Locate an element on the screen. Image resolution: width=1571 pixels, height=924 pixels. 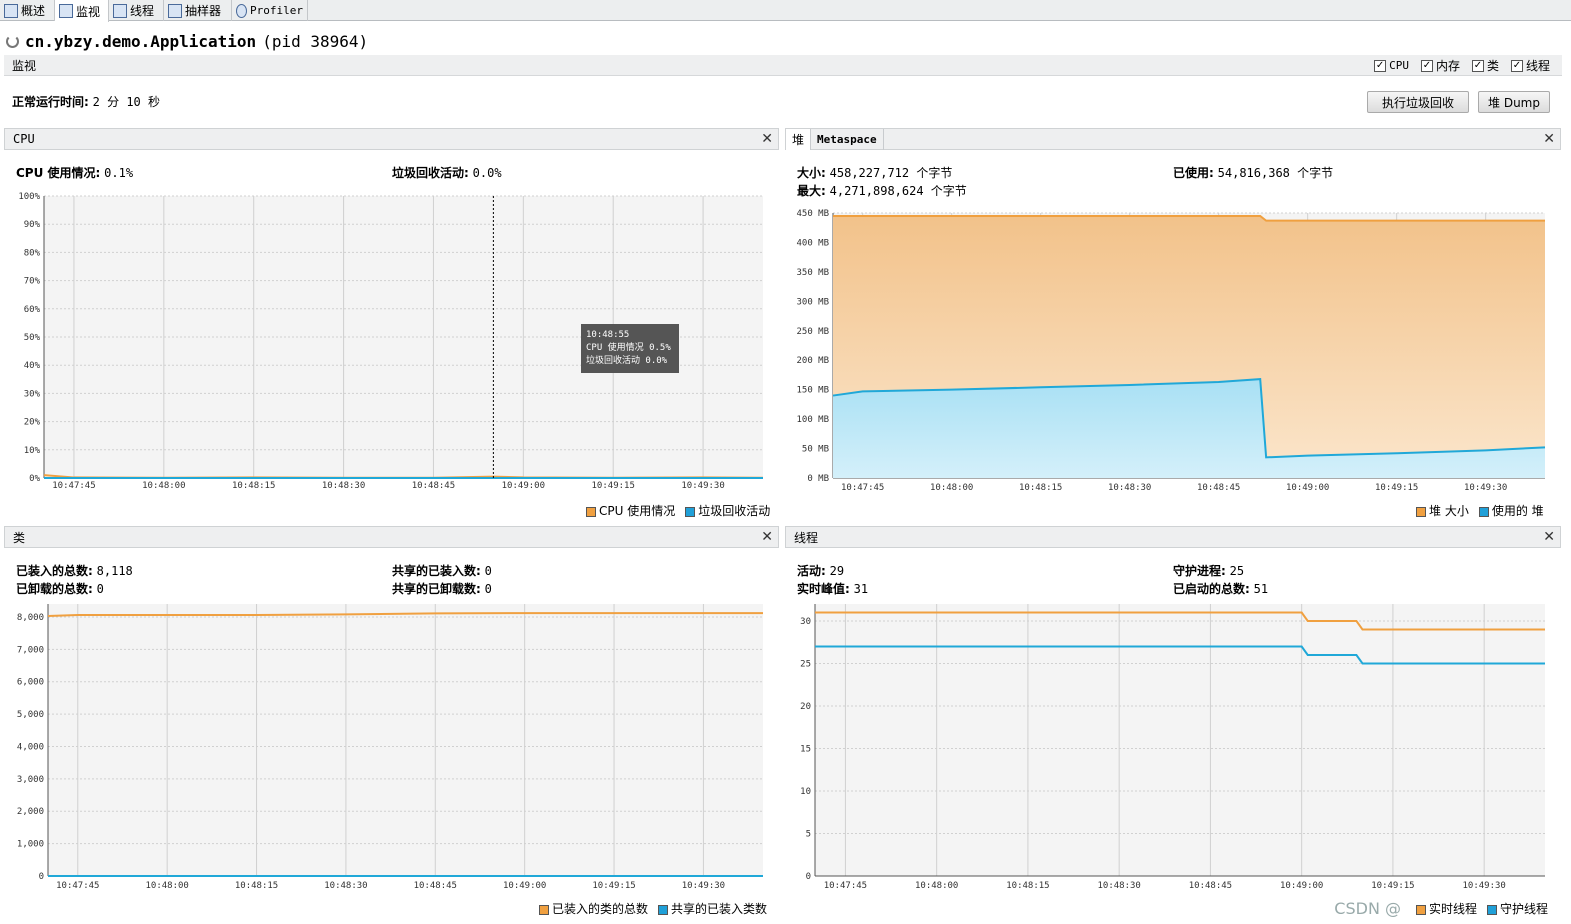
y-tick-label: 300 MB is located at coordinates (812, 302).